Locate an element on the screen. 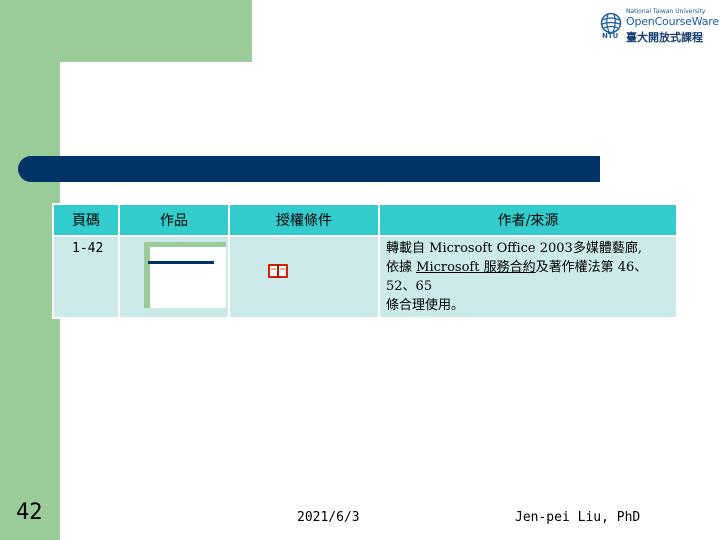  microsoft-agreement-link: Microsoft 服務合約 is located at coordinates (475, 267).